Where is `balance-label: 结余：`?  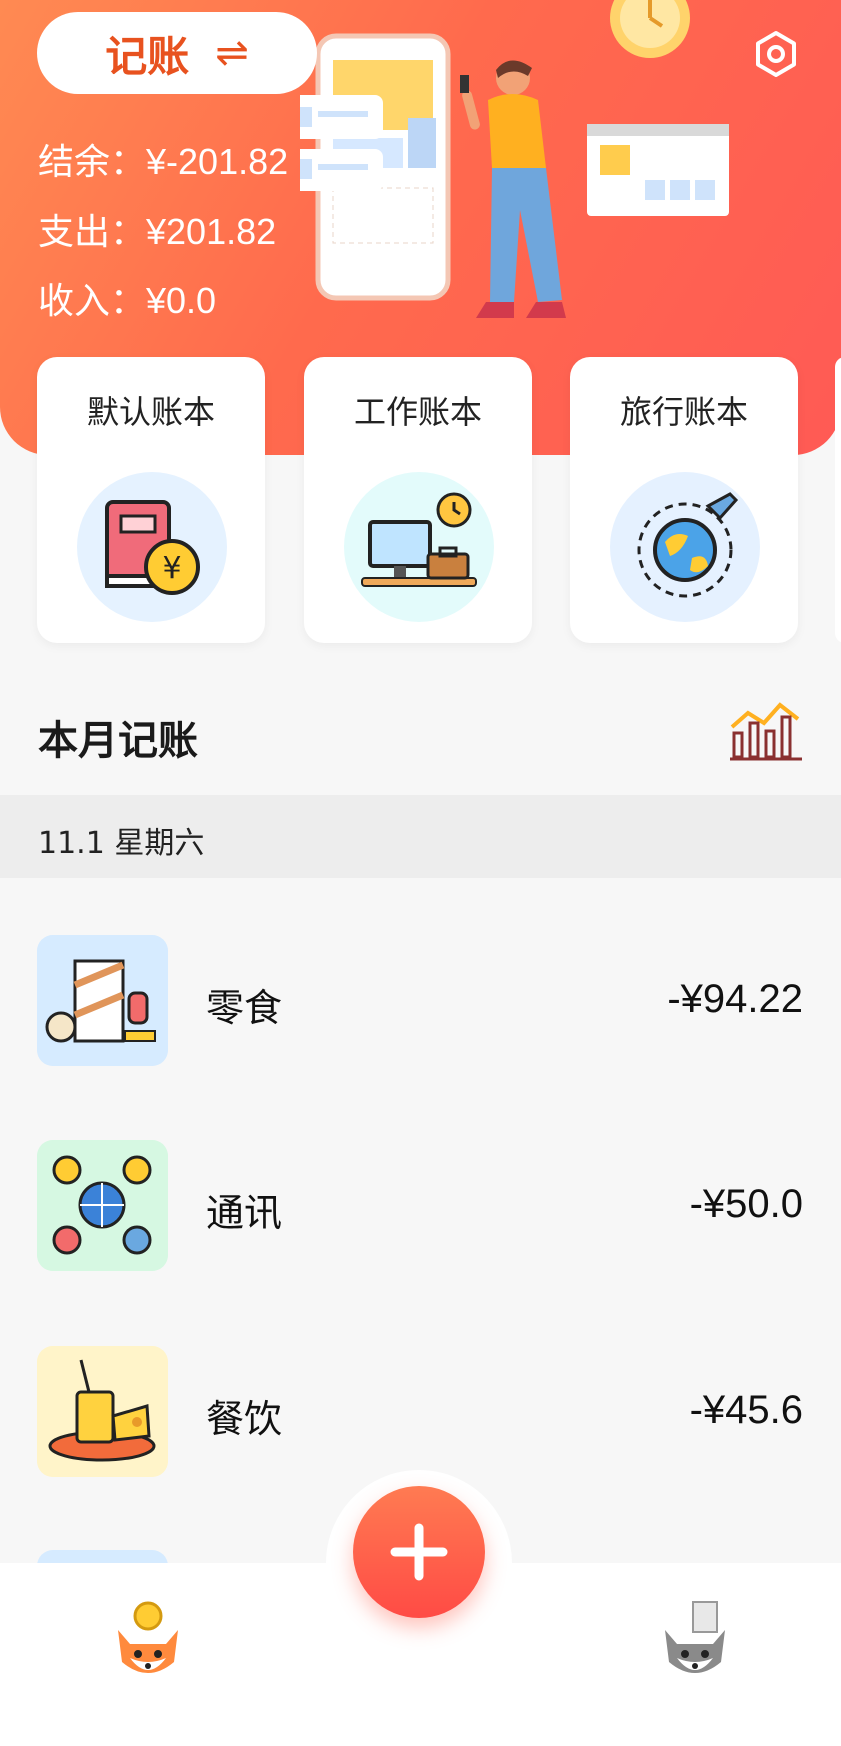 balance-label: 结余： is located at coordinates (92, 161).